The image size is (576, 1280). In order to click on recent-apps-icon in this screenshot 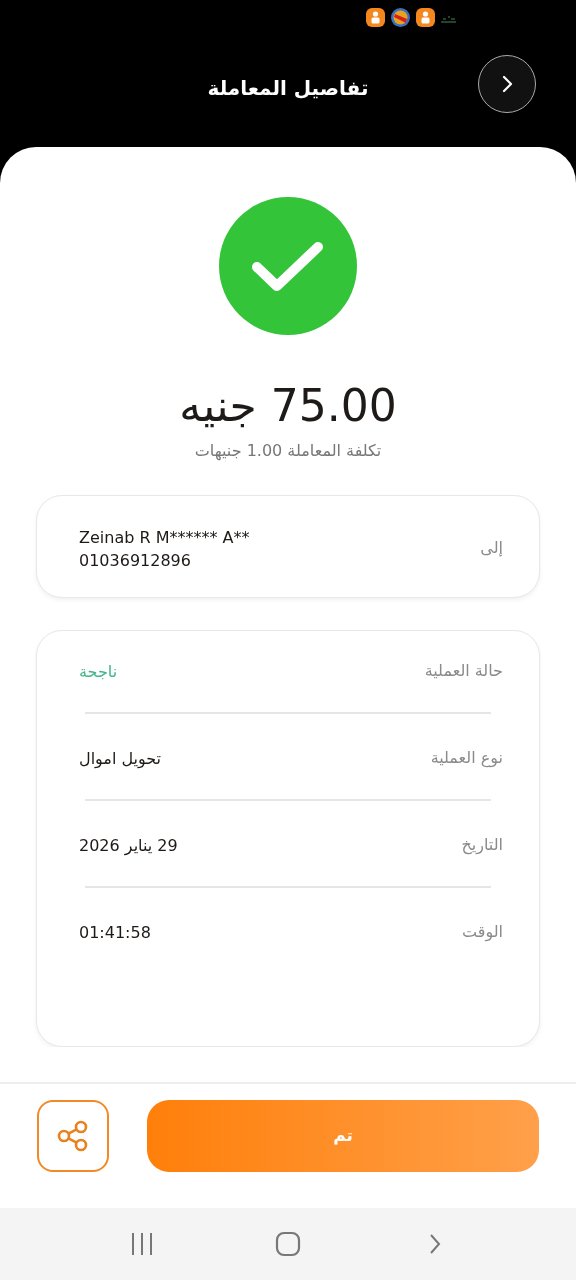, I will do `click(142, 1244)`.